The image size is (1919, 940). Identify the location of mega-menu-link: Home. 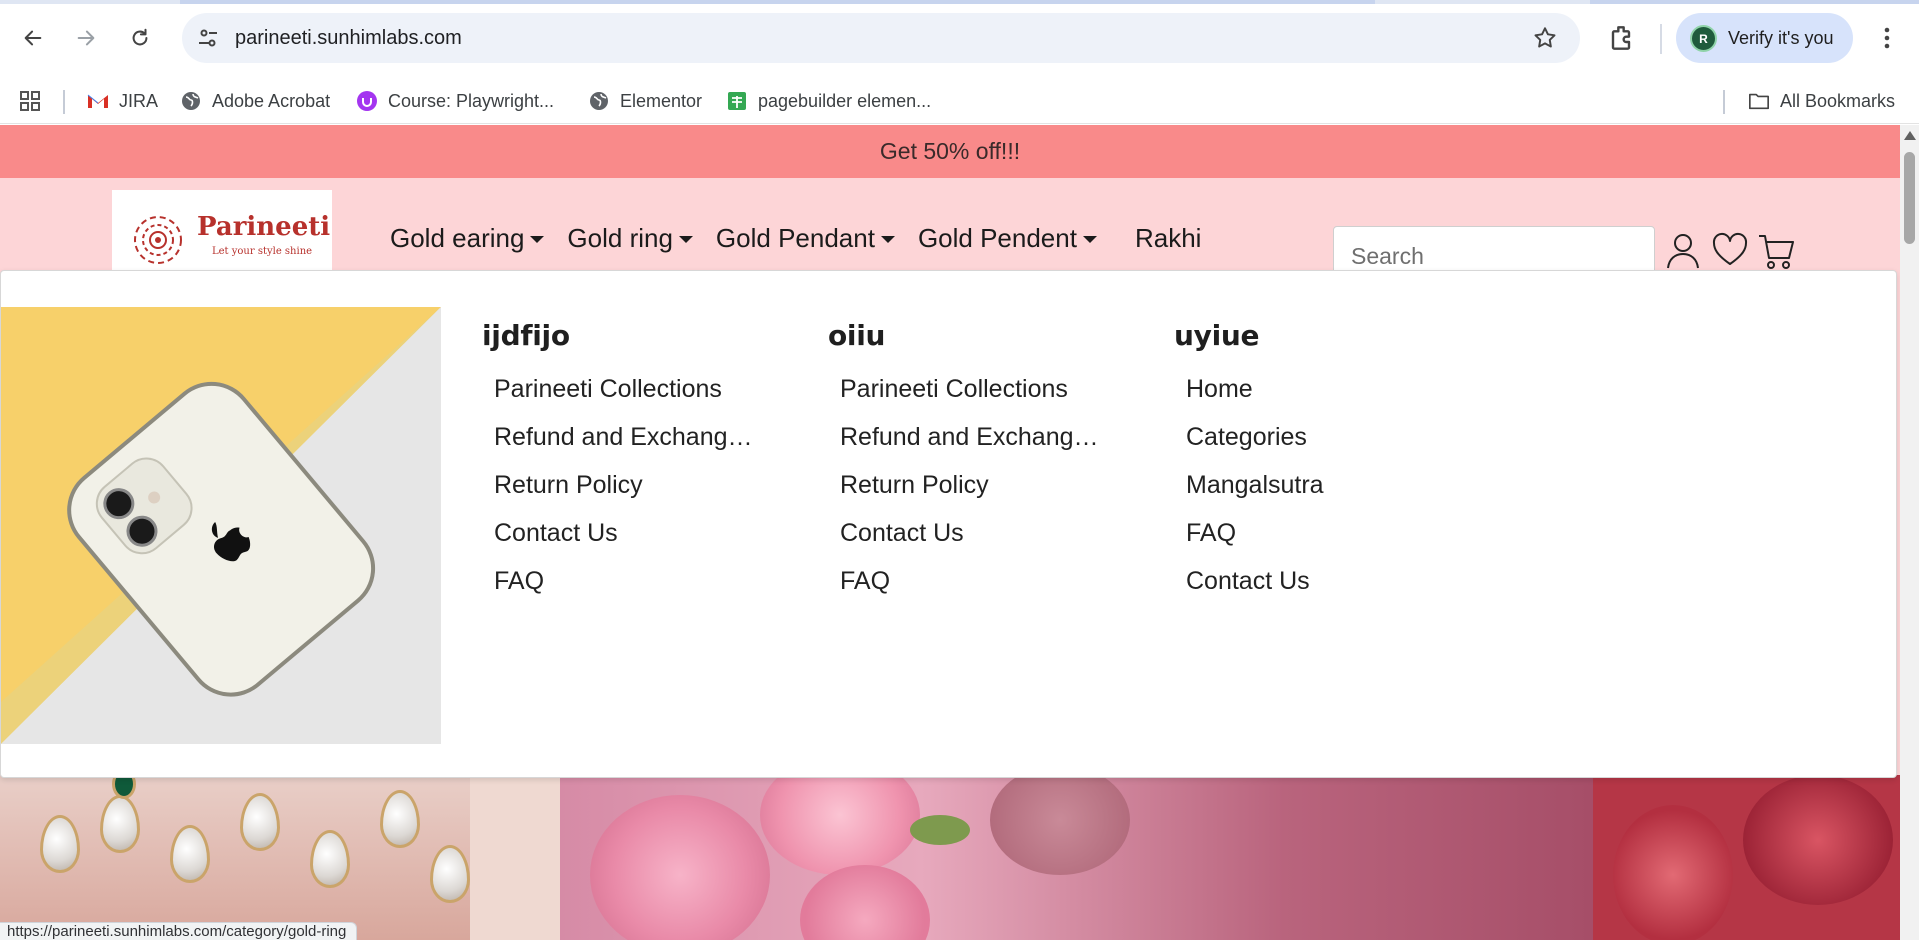
(1311, 389).